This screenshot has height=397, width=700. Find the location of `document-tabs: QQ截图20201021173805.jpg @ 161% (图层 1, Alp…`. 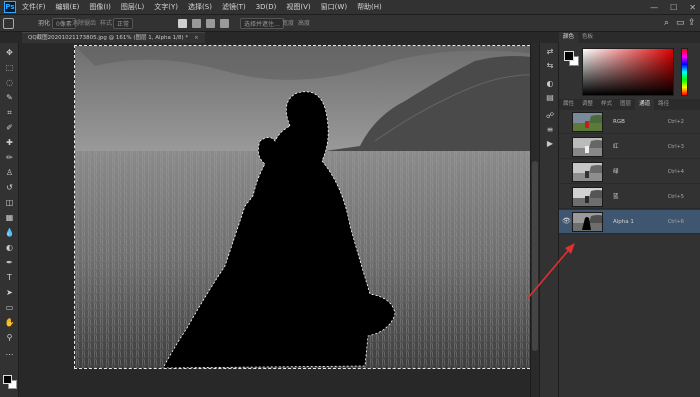

document-tabs: QQ截图20201021173805.jpg @ 161% (图层 1, Alp… is located at coordinates (274, 37).